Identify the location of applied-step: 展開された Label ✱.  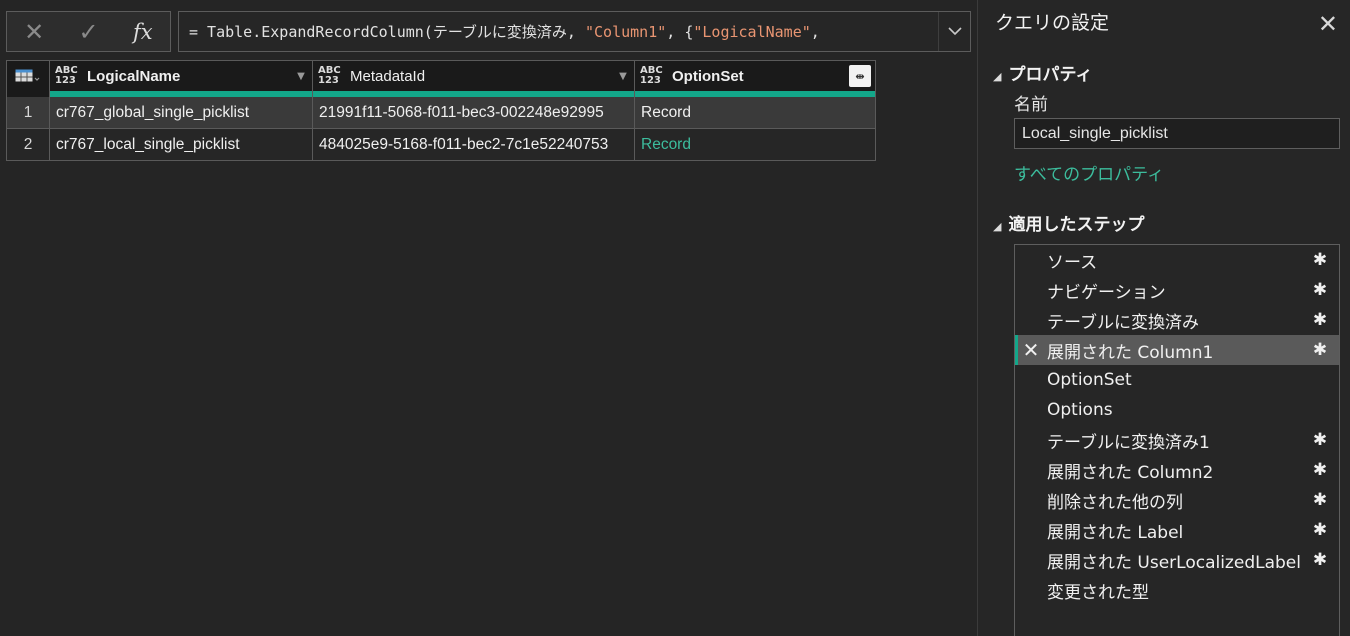
(1177, 530).